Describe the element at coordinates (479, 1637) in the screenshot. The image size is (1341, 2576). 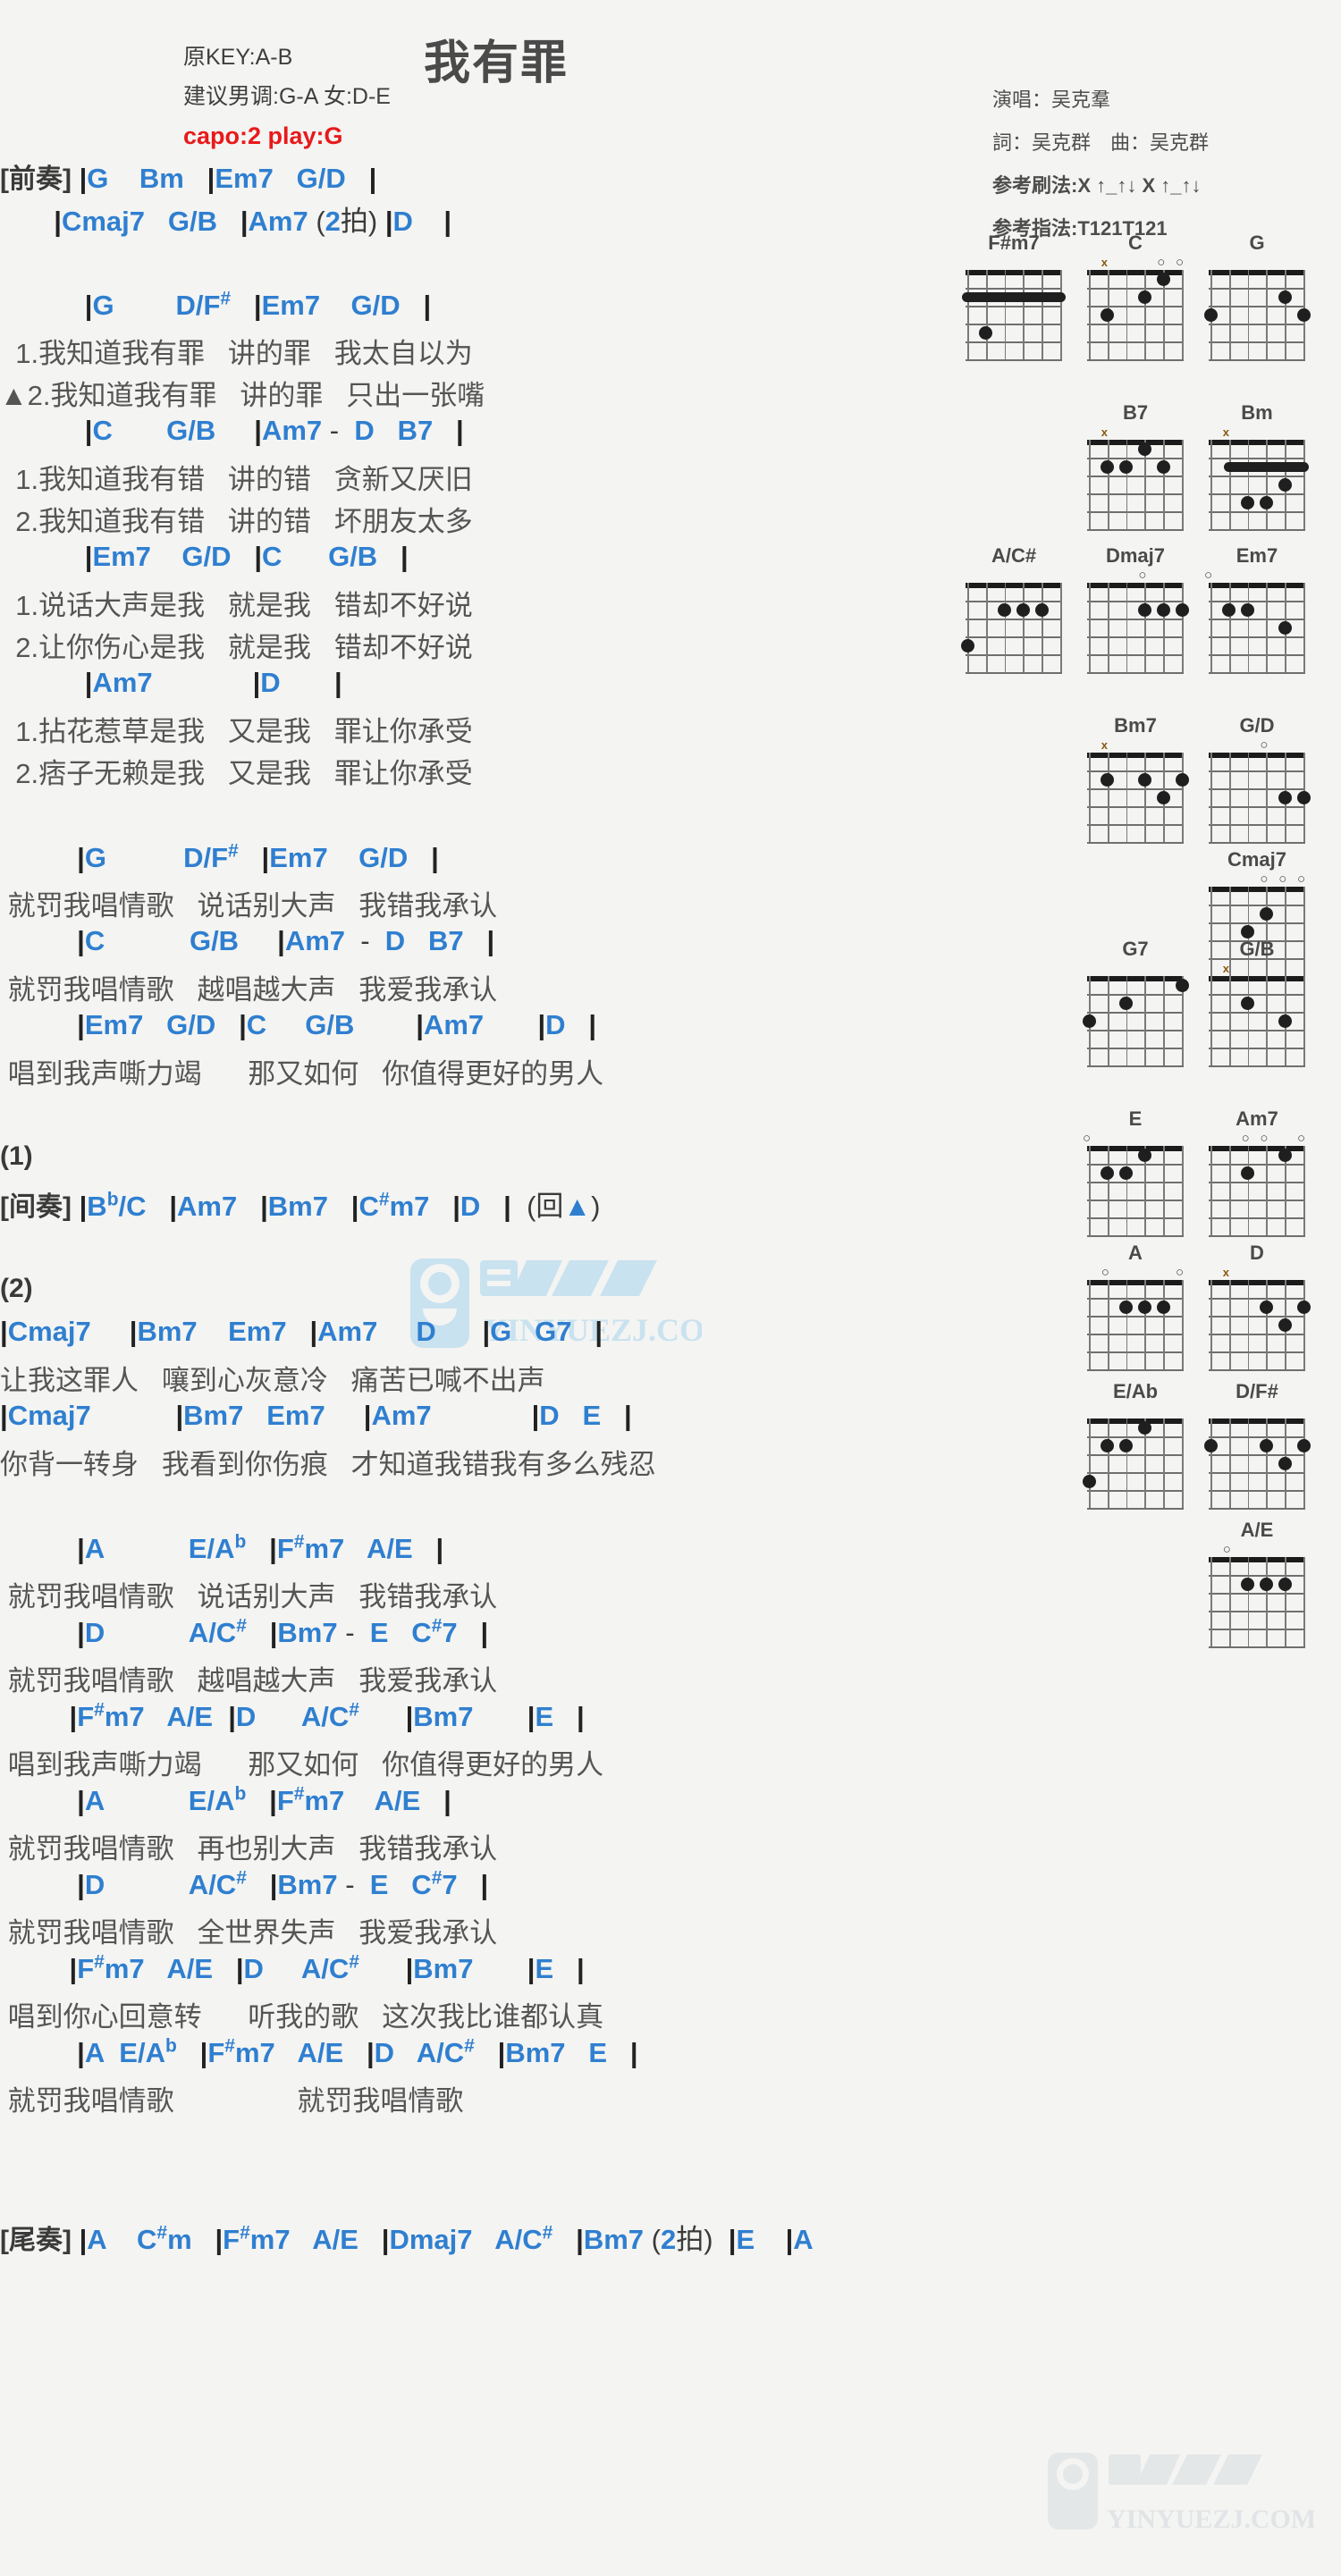
I see `chord-line: |D A/C# |Bm7 - E C#7 |` at that location.